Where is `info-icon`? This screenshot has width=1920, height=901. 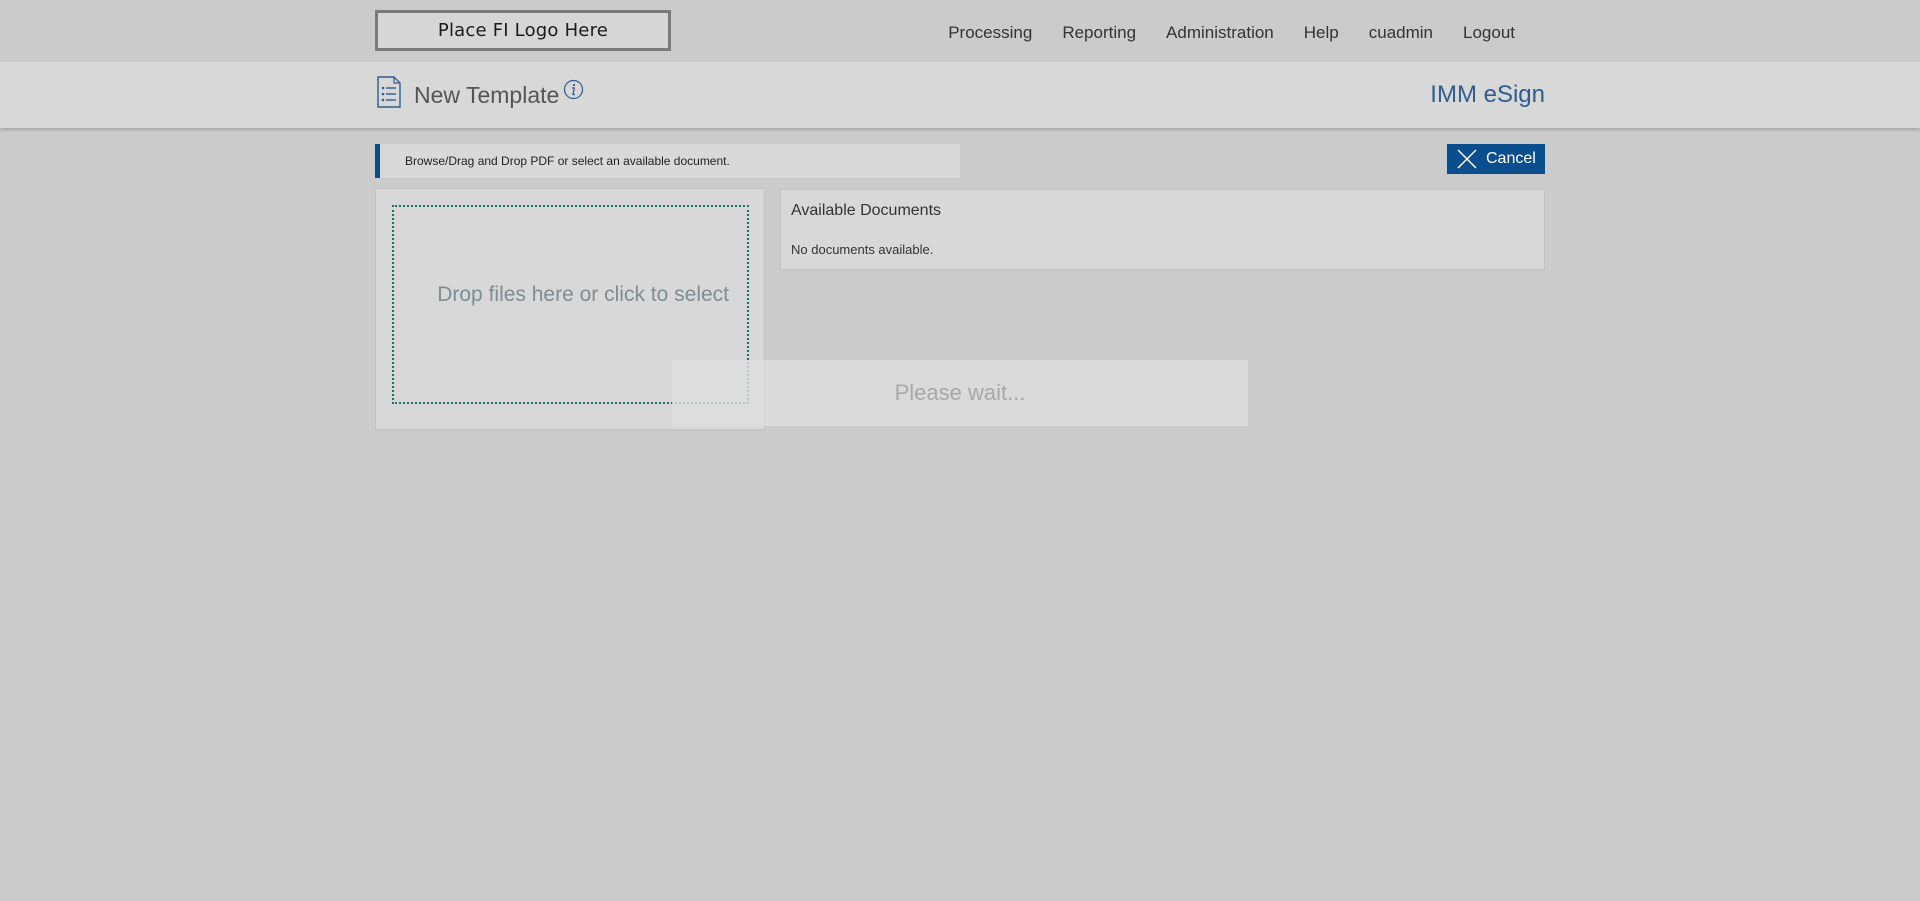 info-icon is located at coordinates (573, 89).